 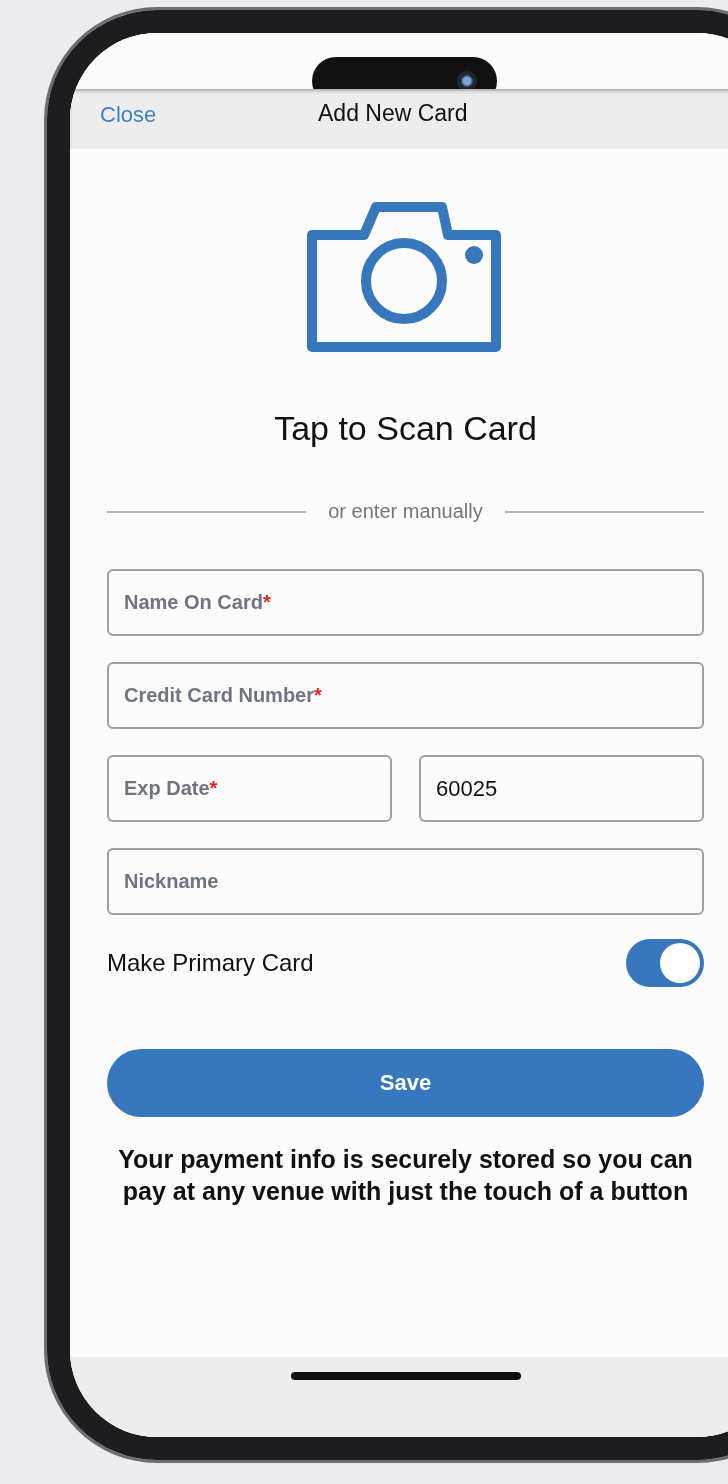 What do you see at coordinates (405, 602) in the screenshot?
I see `input-field: Name On Card*` at bounding box center [405, 602].